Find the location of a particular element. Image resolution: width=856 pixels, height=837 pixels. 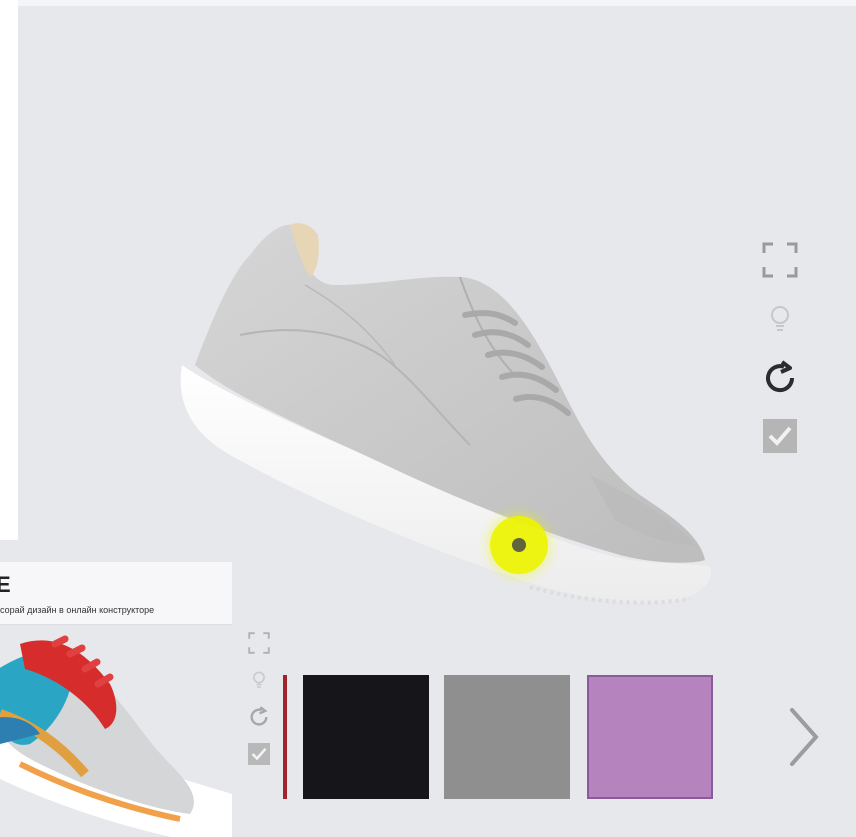

swatch-purple is located at coordinates (650, 737).